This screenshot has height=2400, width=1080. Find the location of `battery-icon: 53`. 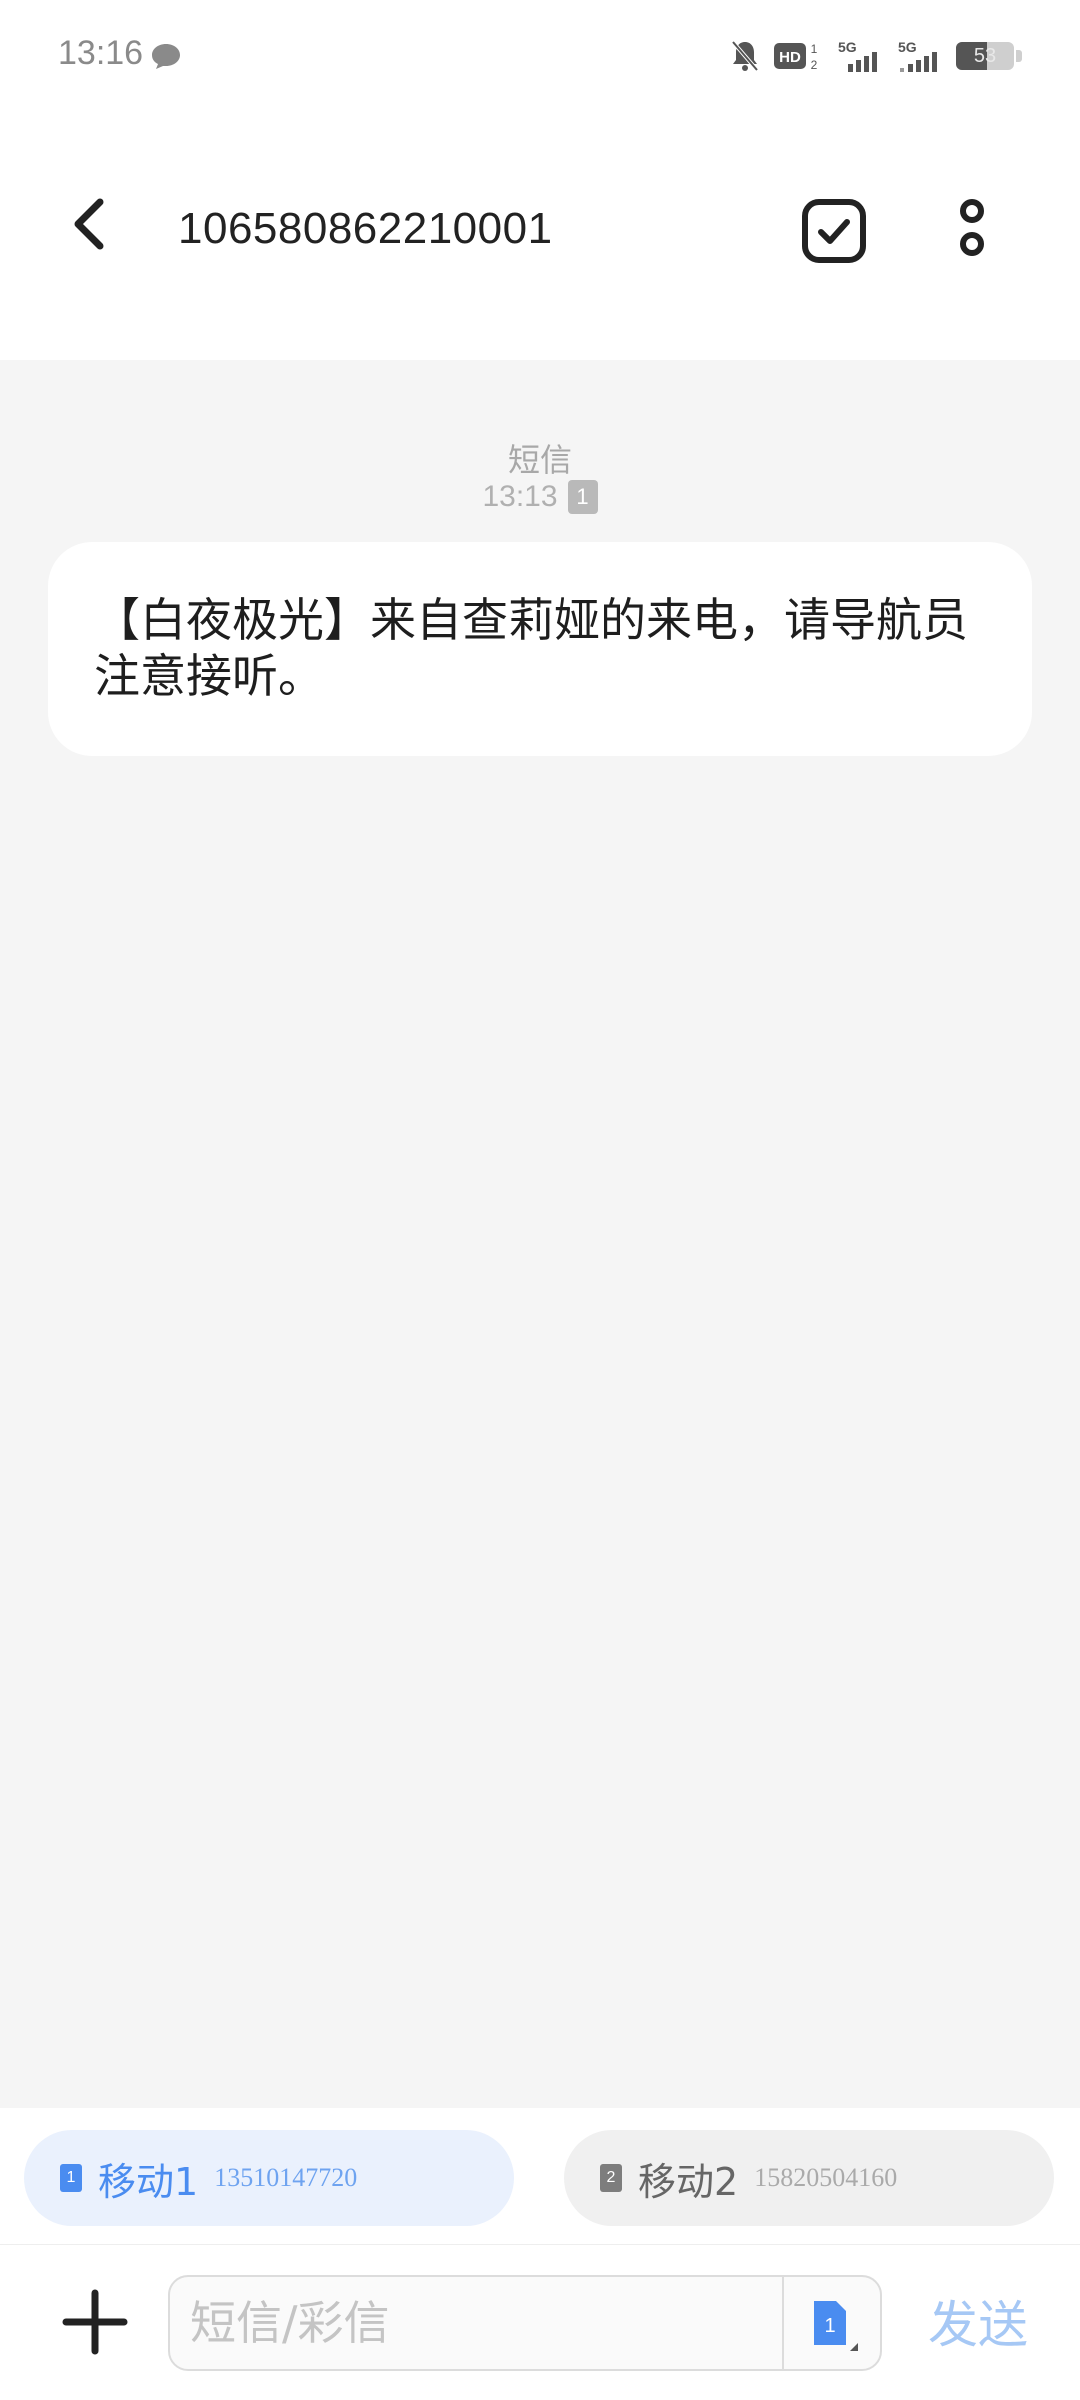

battery-icon: 53 is located at coordinates (985, 56).